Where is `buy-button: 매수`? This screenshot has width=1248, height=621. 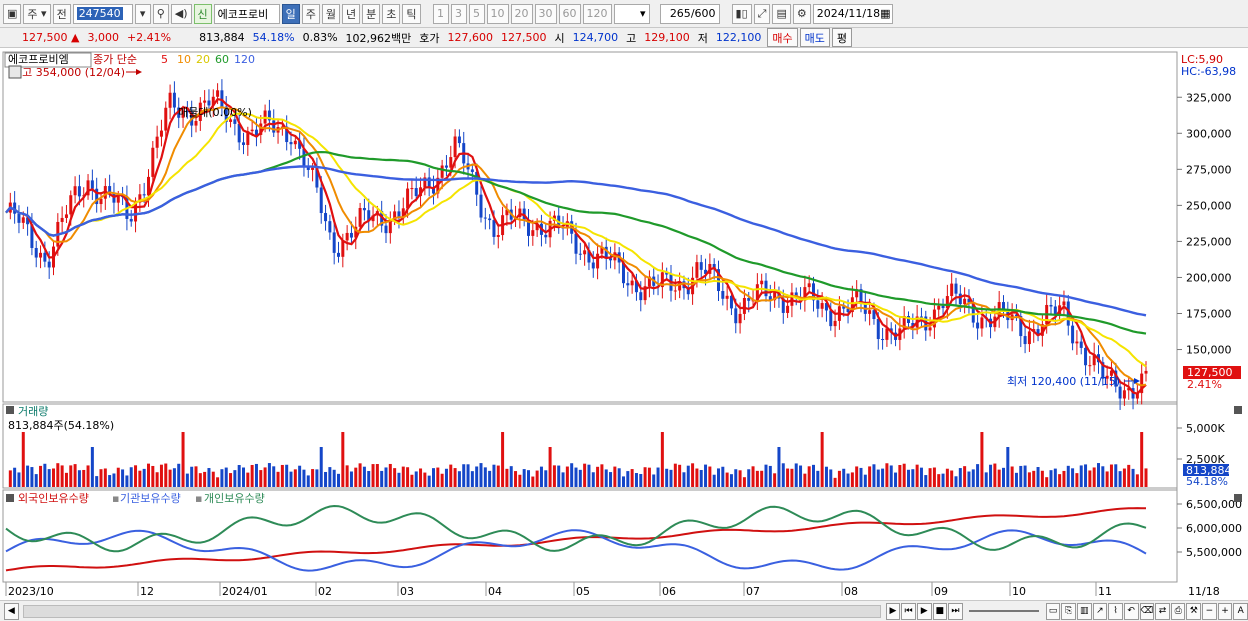 buy-button: 매수 is located at coordinates (782, 37).